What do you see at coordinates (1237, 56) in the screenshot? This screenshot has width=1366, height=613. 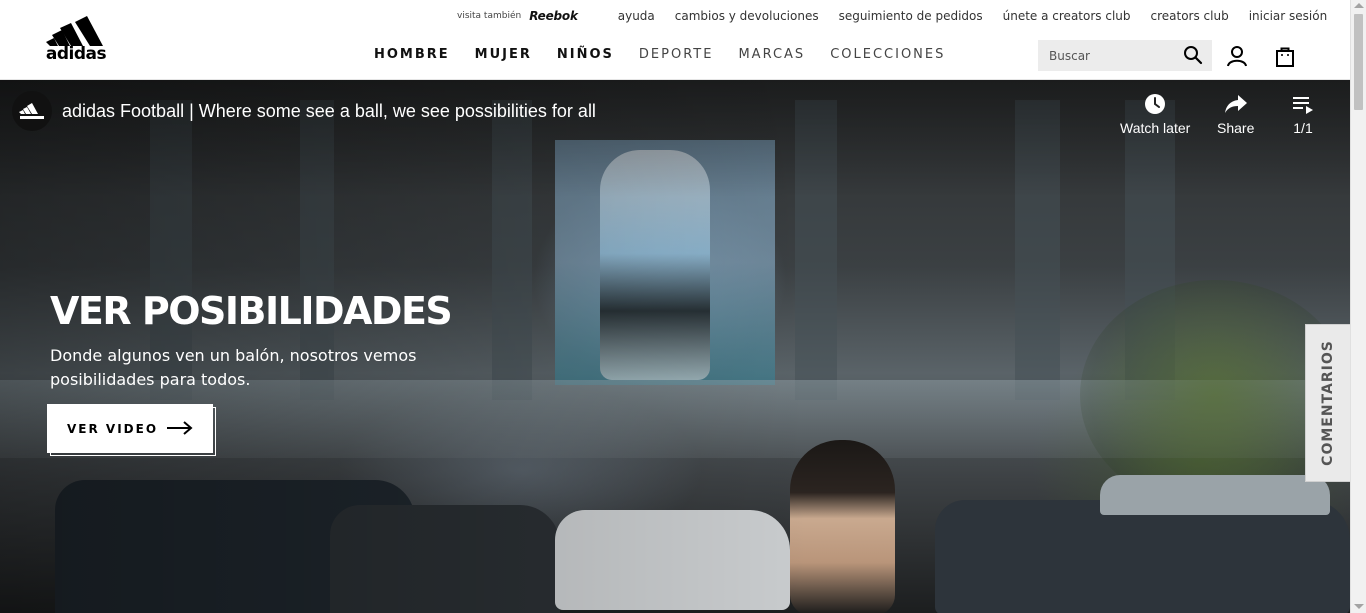 I see `user-icon` at bounding box center [1237, 56].